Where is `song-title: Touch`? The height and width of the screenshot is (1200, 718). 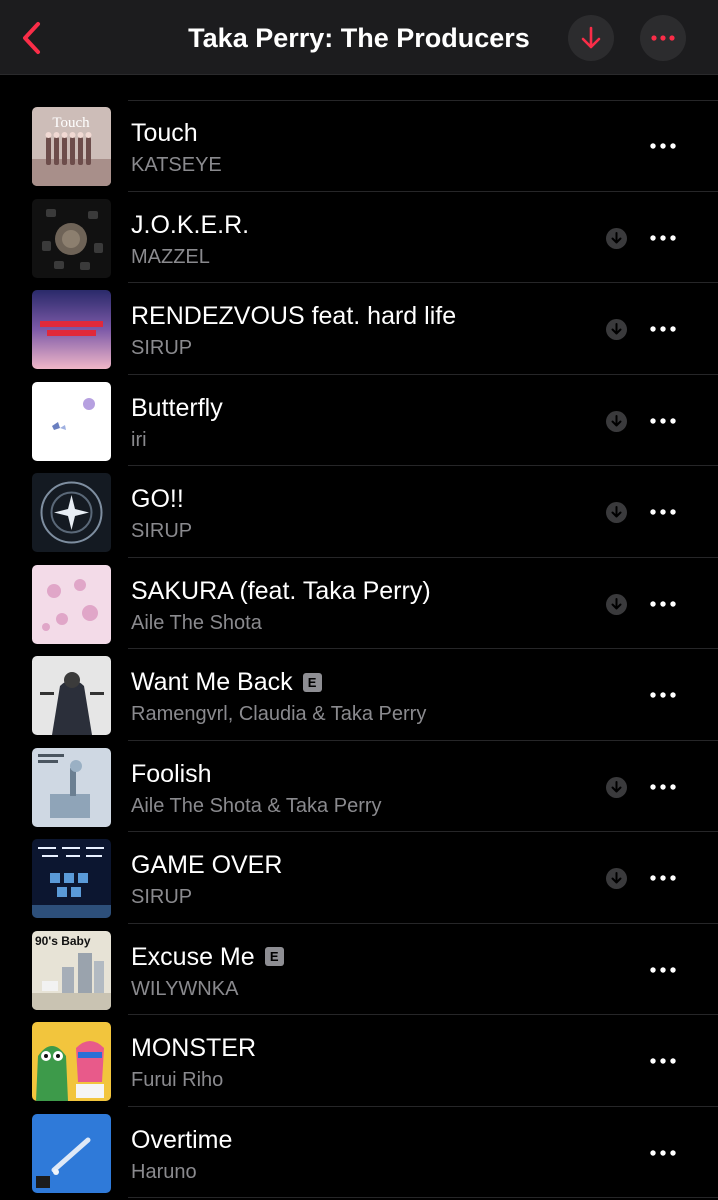
song-title: Touch is located at coordinates (164, 133).